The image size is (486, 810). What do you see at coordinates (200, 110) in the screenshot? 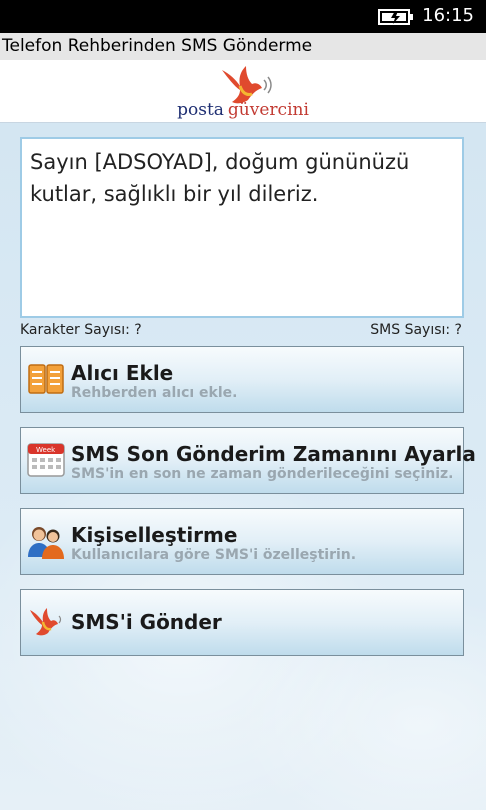
I see `brand-word-posta: posta` at bounding box center [200, 110].